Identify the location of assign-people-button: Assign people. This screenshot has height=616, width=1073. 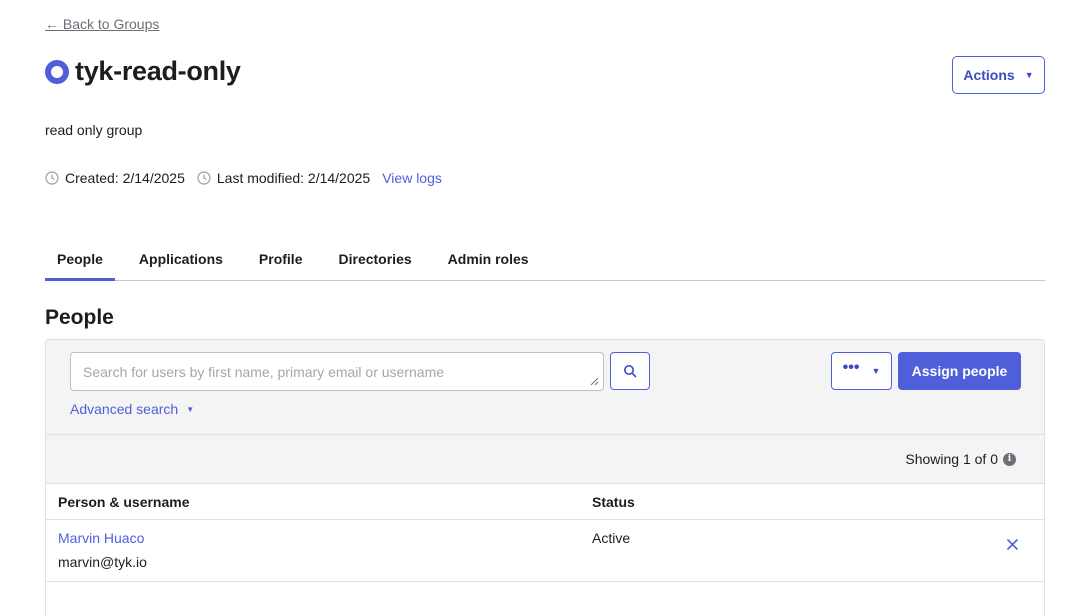
(959, 371).